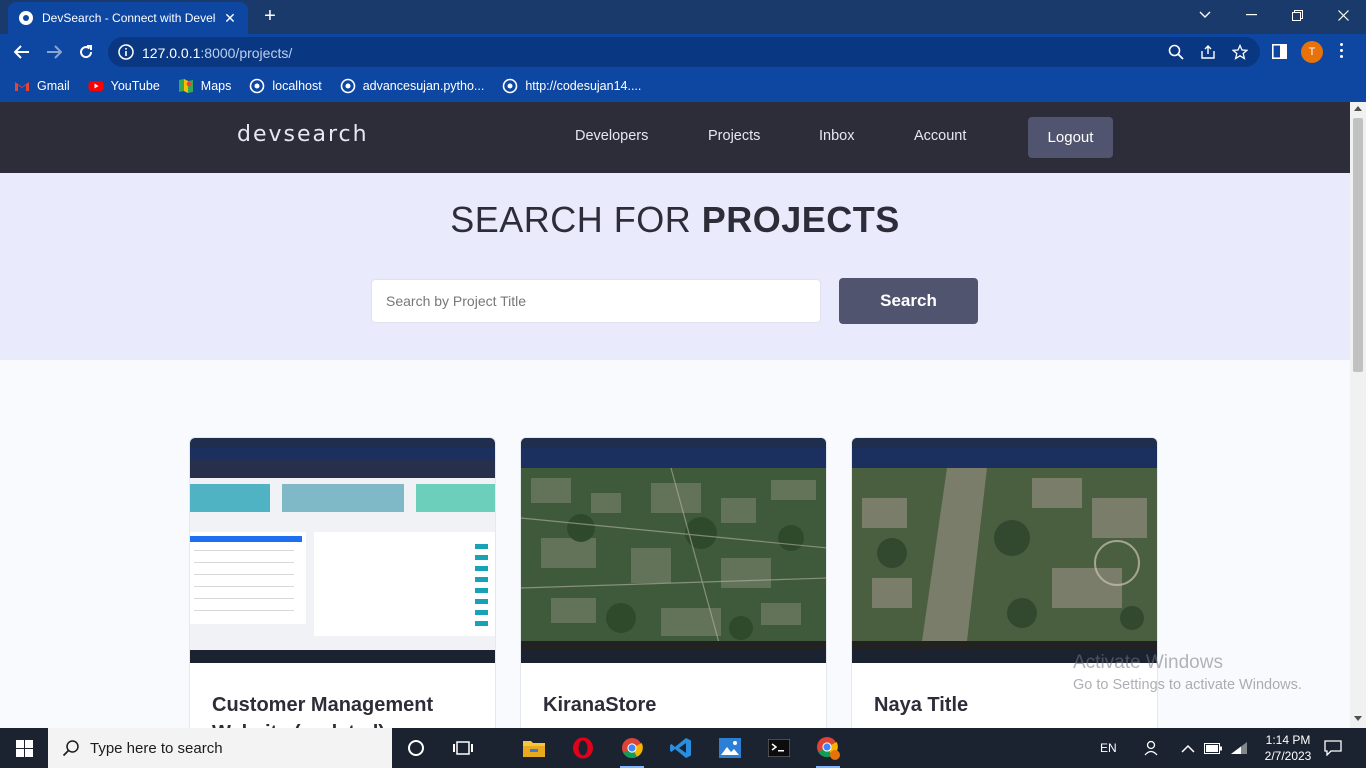  What do you see at coordinates (297, 86) in the screenshot?
I see `bookmark-label: localhost` at bounding box center [297, 86].